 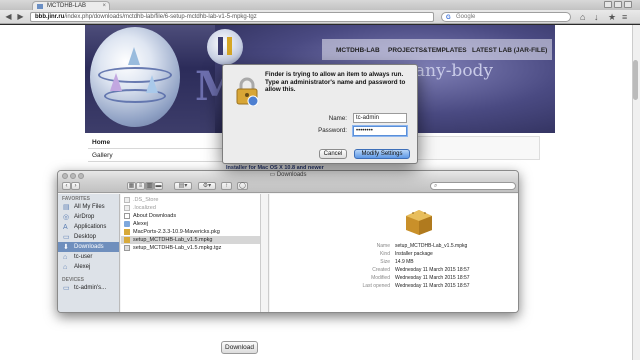 What do you see at coordinates (40, 6) in the screenshot?
I see `favicon-icon` at bounding box center [40, 6].